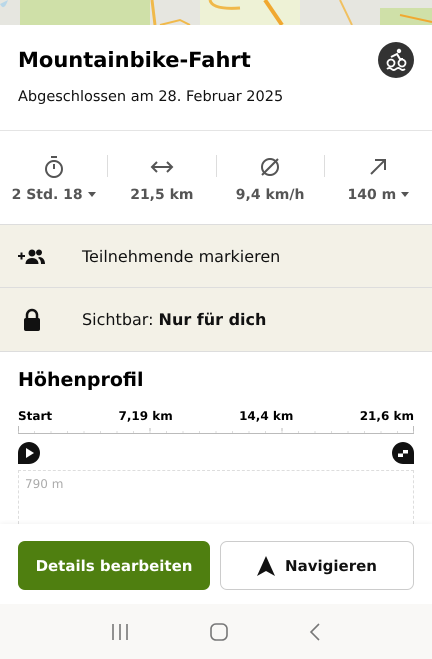 The image size is (432, 659). Describe the element at coordinates (44, 484) in the screenshot. I see `elevation-label: 790 m` at that location.